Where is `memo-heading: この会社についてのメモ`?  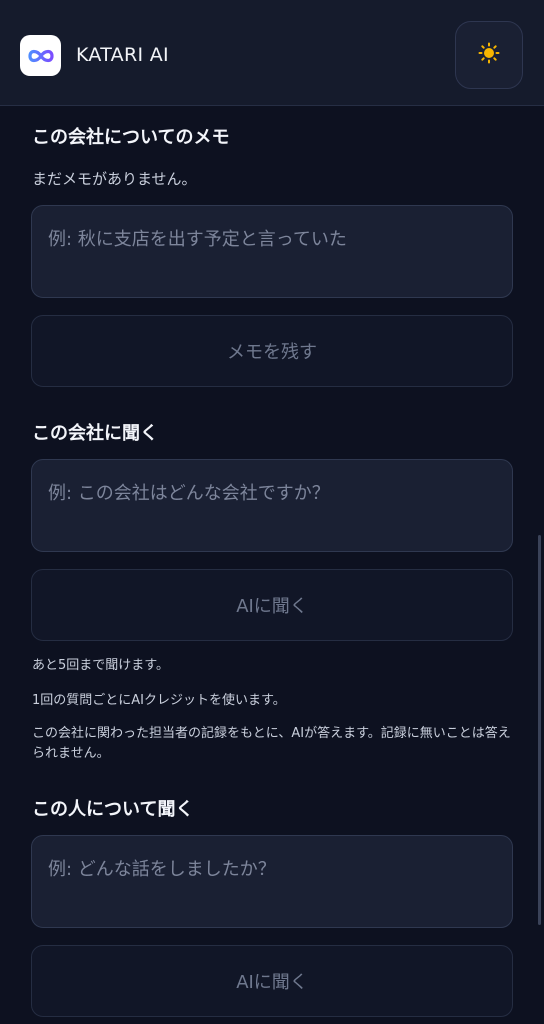
memo-heading: この会社についてのメモ is located at coordinates (131, 137).